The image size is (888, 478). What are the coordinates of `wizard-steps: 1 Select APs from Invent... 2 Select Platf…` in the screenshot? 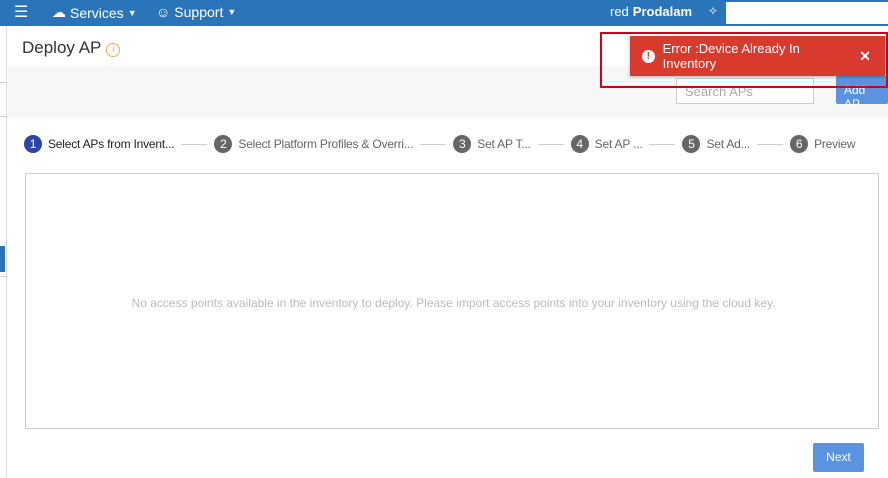 It's located at (440, 144).